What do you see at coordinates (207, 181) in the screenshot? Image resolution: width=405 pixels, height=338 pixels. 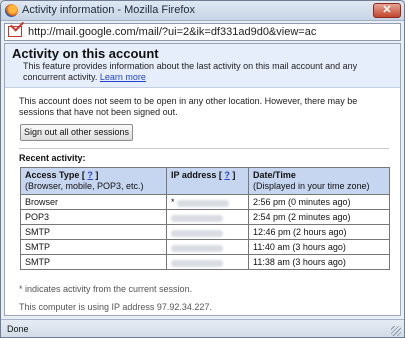 I see `ip-address-header: IP address [ ? ]` at bounding box center [207, 181].